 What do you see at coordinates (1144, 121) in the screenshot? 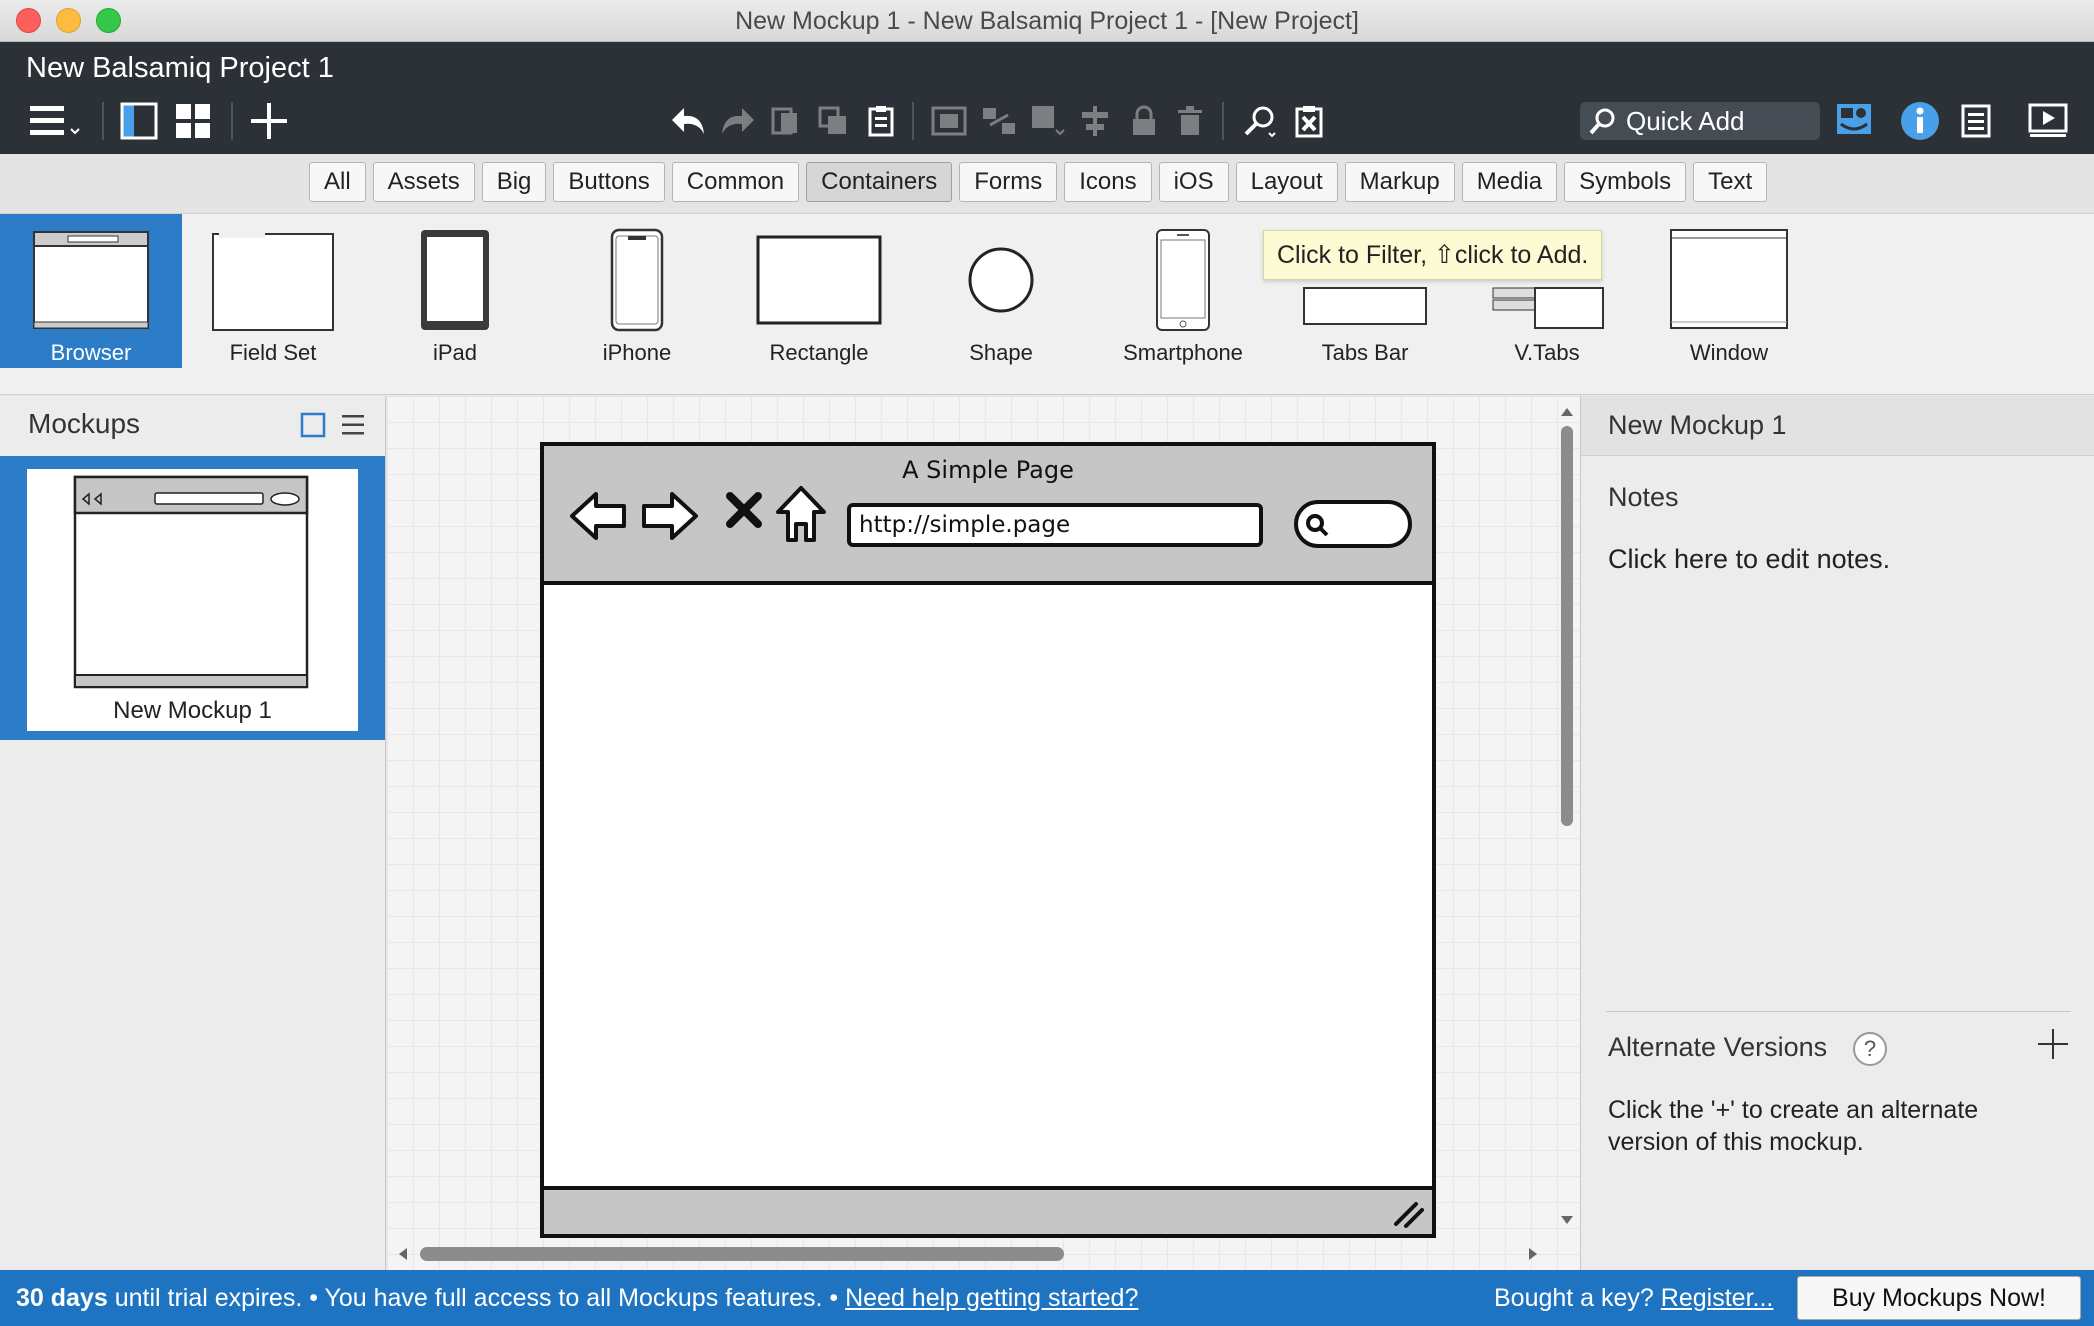
I see `lock-icon` at bounding box center [1144, 121].